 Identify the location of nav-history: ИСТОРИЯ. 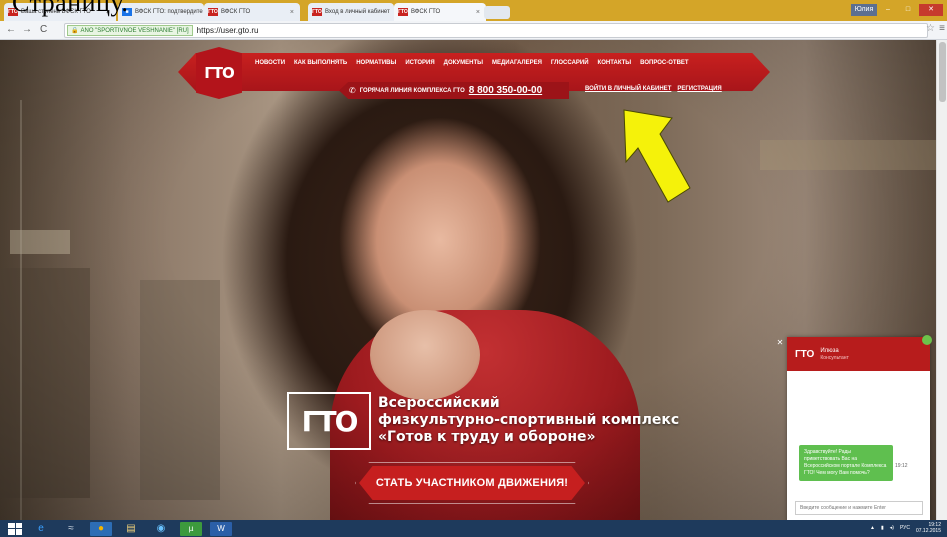
(419, 63).